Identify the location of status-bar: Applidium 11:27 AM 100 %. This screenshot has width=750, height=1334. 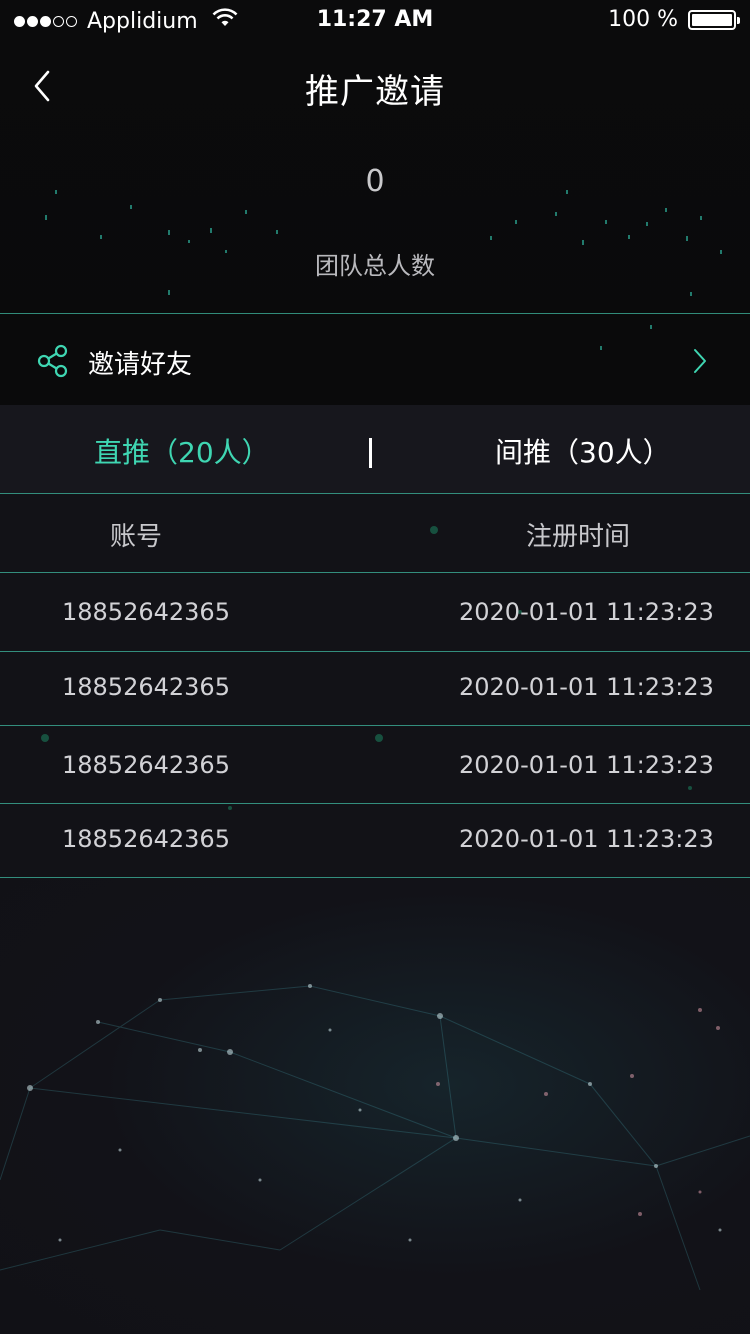
(375, 20).